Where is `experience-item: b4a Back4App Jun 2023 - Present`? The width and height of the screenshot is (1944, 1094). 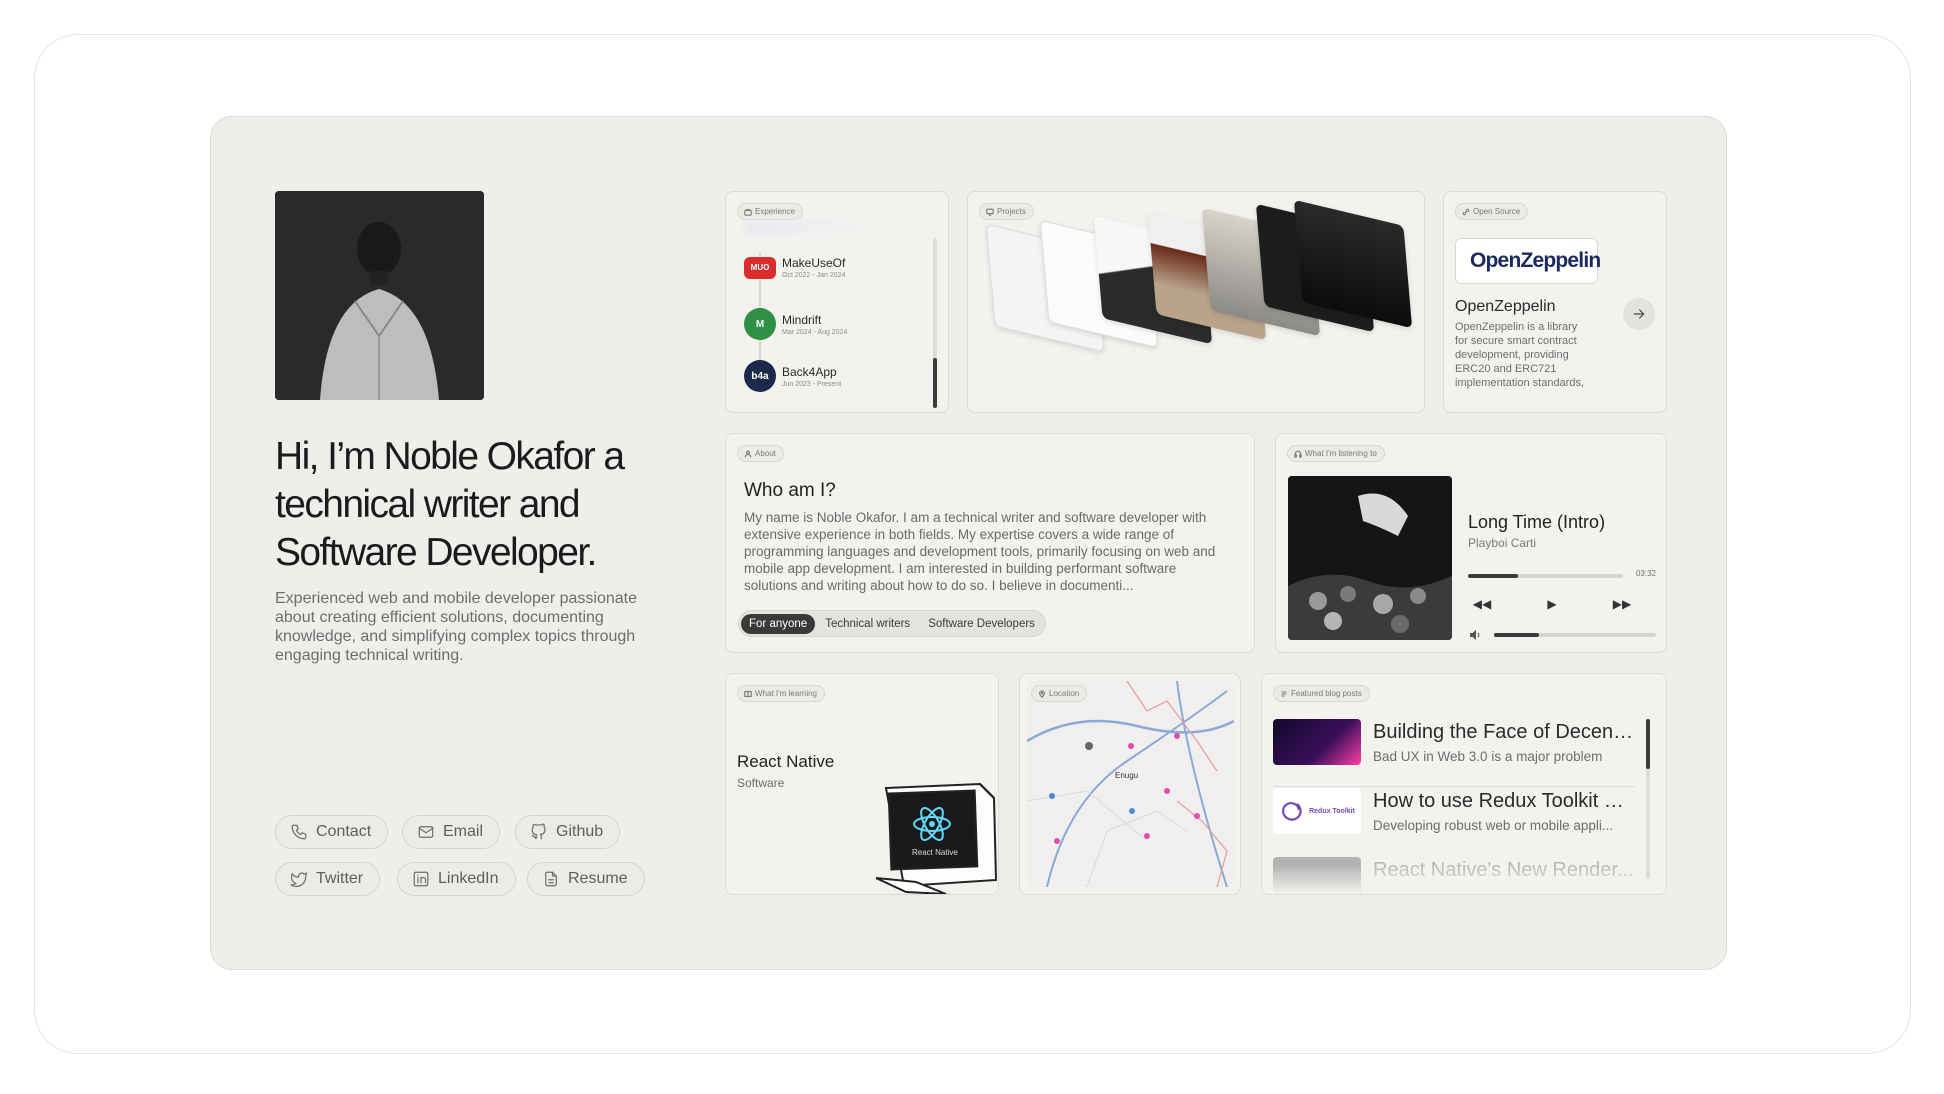
experience-item: b4a Back4App Jun 2023 - Present is located at coordinates (792, 376).